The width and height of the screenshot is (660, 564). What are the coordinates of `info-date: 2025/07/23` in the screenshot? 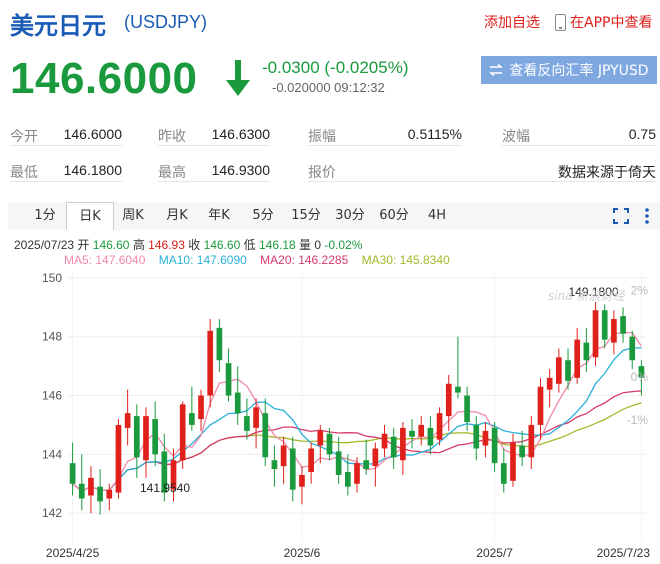 It's located at (44, 245).